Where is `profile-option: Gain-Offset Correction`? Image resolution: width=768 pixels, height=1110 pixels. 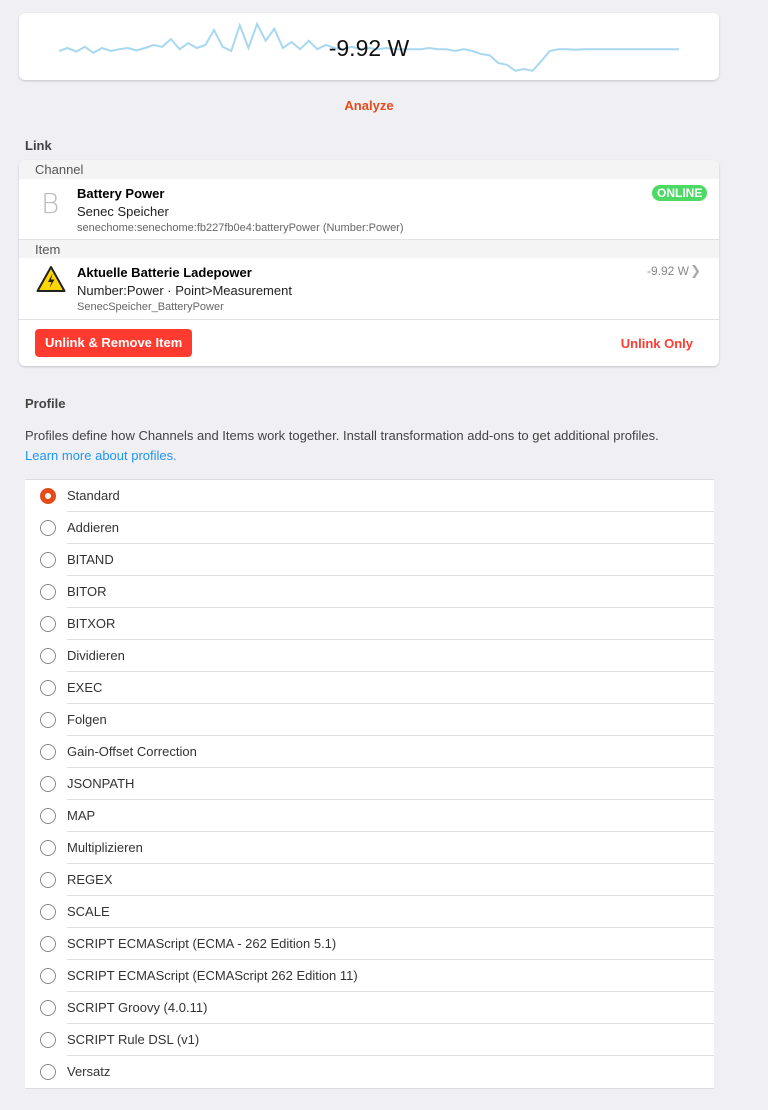 profile-option: Gain-Offset Correction is located at coordinates (369, 752).